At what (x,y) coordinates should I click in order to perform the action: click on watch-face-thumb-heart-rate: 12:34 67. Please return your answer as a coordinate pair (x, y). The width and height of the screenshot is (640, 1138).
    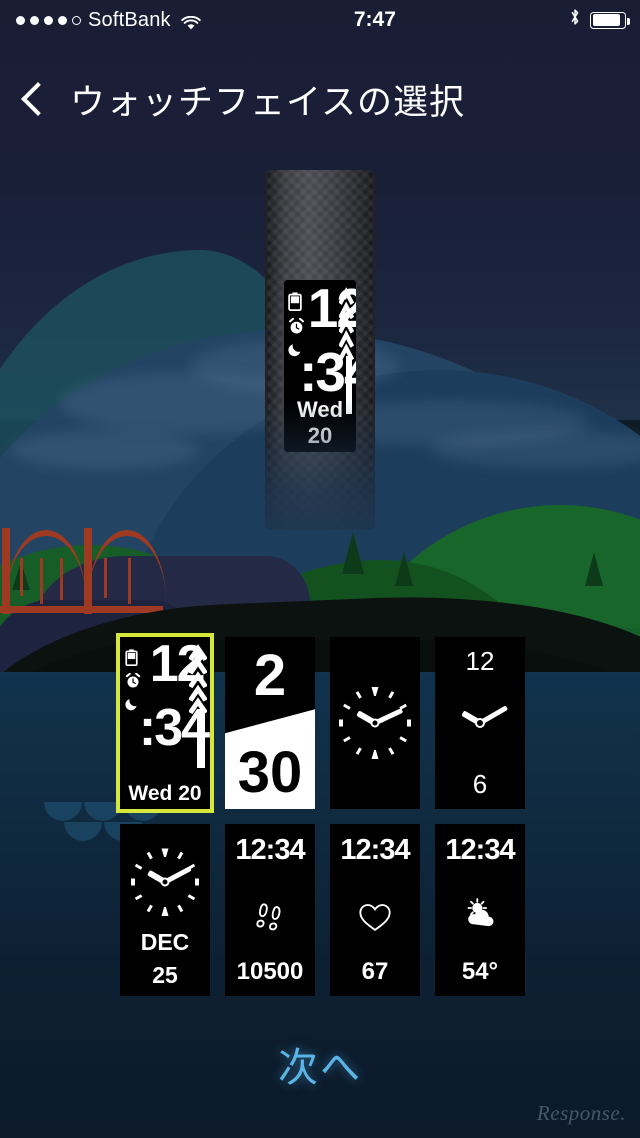
    Looking at the image, I should click on (375, 910).